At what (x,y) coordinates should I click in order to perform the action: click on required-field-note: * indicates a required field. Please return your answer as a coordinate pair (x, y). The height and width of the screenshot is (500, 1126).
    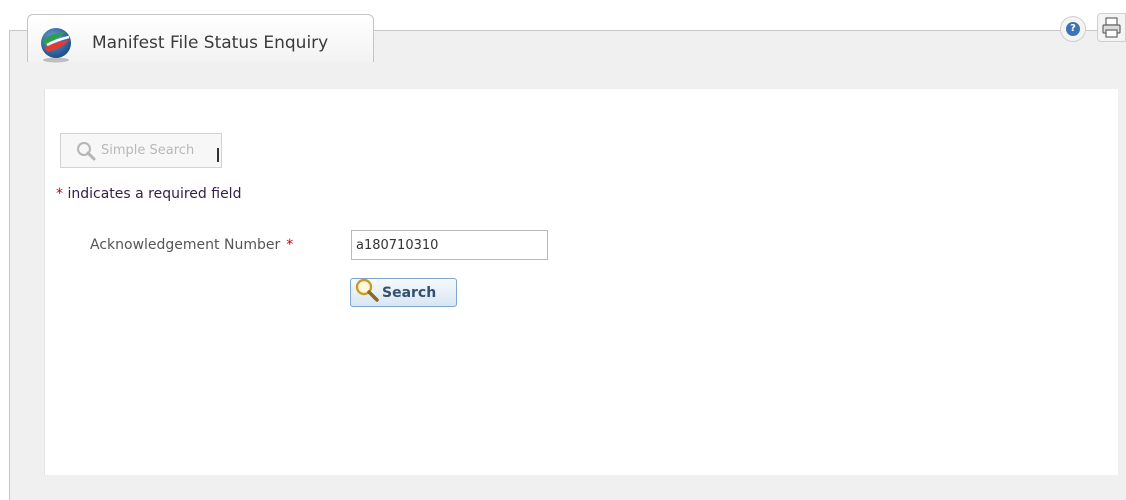
    Looking at the image, I should click on (148, 194).